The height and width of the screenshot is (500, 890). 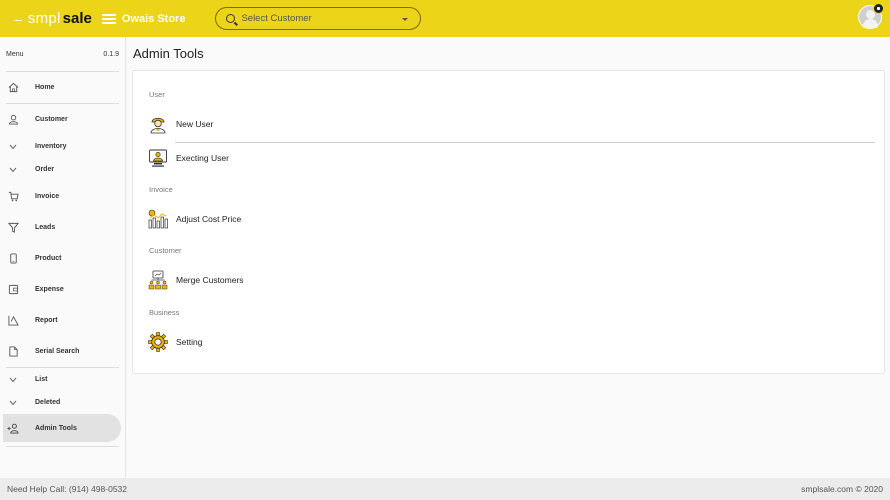 What do you see at coordinates (77, 18) in the screenshot?
I see `logo-sale: sale` at bounding box center [77, 18].